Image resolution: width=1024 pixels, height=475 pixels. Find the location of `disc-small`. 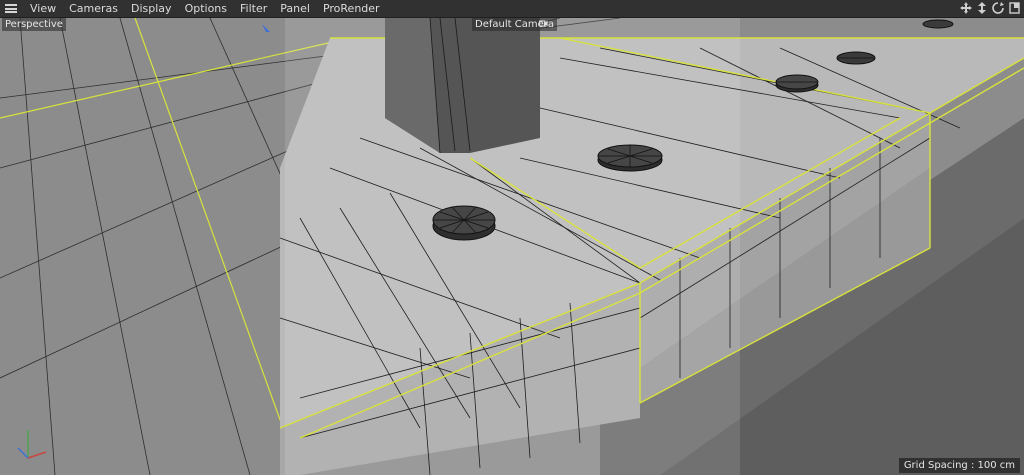

disc-small is located at coordinates (797, 83).